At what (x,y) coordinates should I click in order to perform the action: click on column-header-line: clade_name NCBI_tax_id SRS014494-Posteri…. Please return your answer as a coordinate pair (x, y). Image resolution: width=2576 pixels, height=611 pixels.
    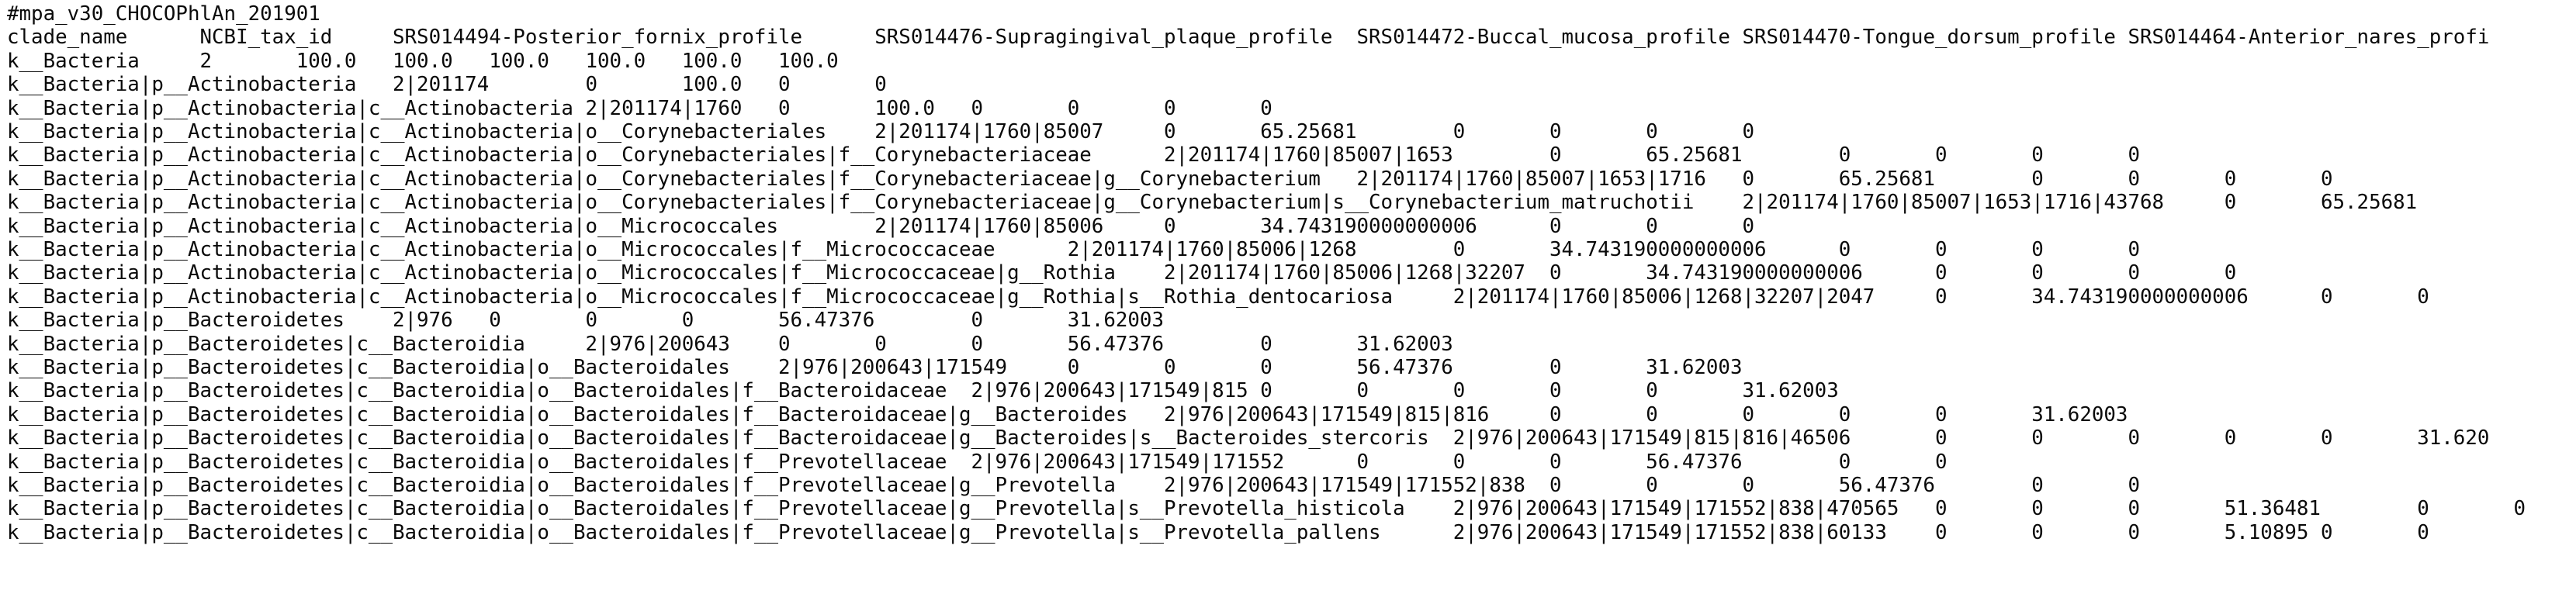
    Looking at the image, I should click on (1248, 38).